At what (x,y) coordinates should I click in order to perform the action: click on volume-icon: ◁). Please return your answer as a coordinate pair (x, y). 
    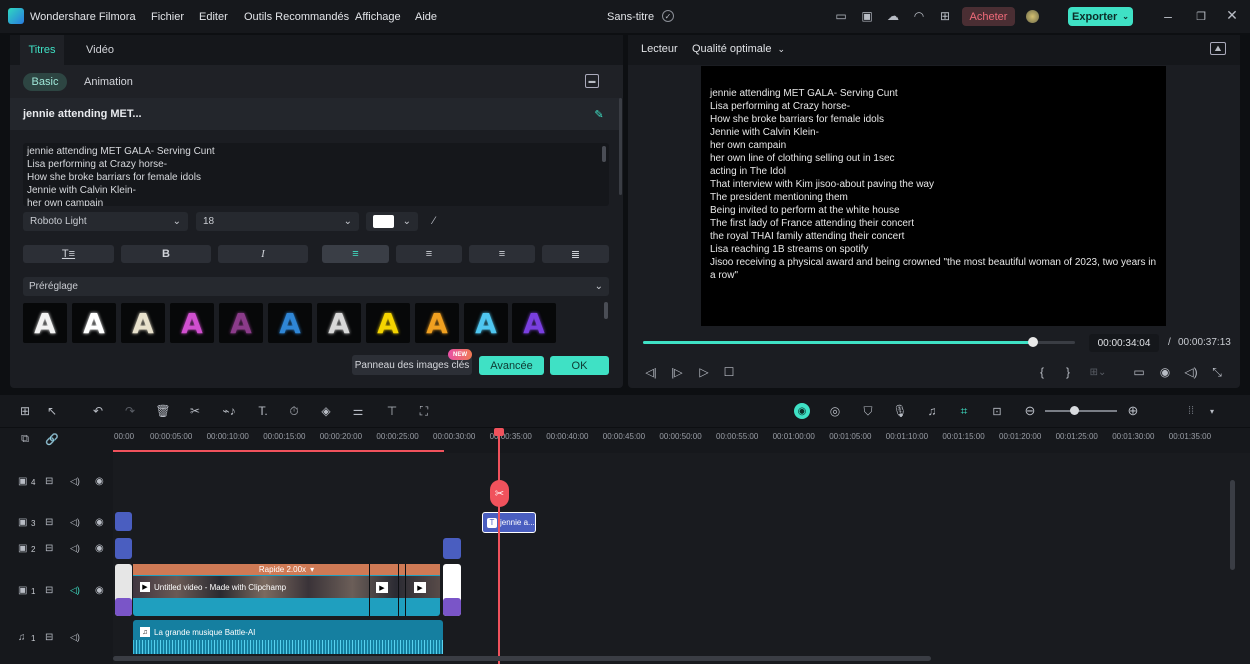
    Looking at the image, I should click on (1191, 372).